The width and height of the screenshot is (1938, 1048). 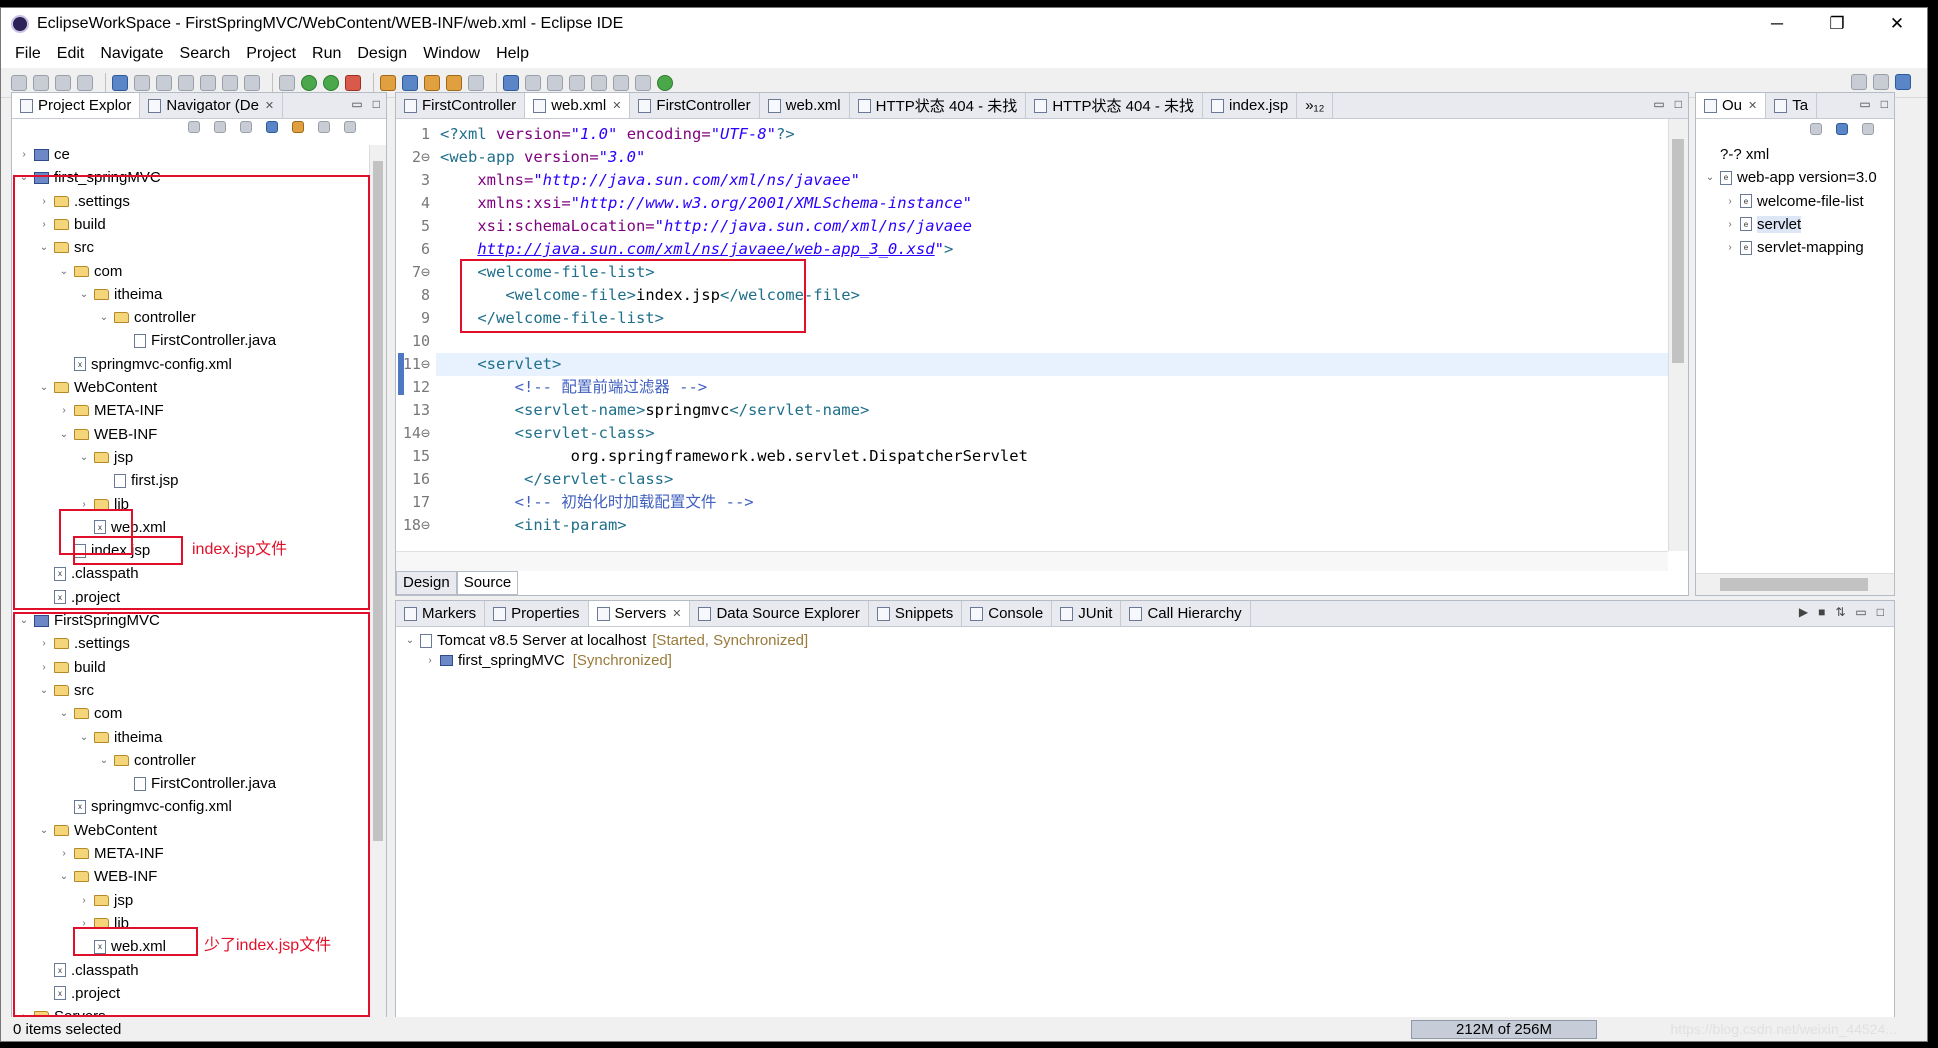 I want to click on menu-edit: Edit, so click(x=71, y=54).